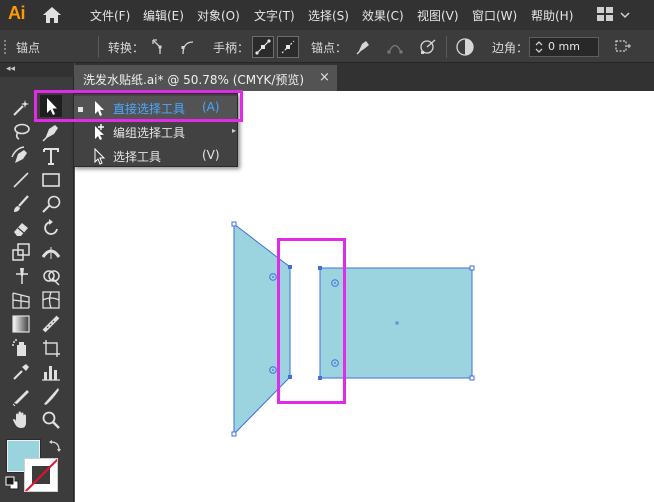  I want to click on convert-label: 转换：, so click(126, 48).